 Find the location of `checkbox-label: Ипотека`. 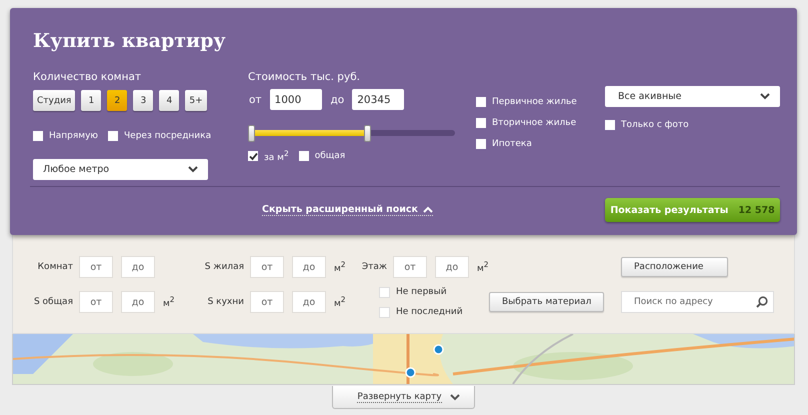

checkbox-label: Ипотека is located at coordinates (512, 143).